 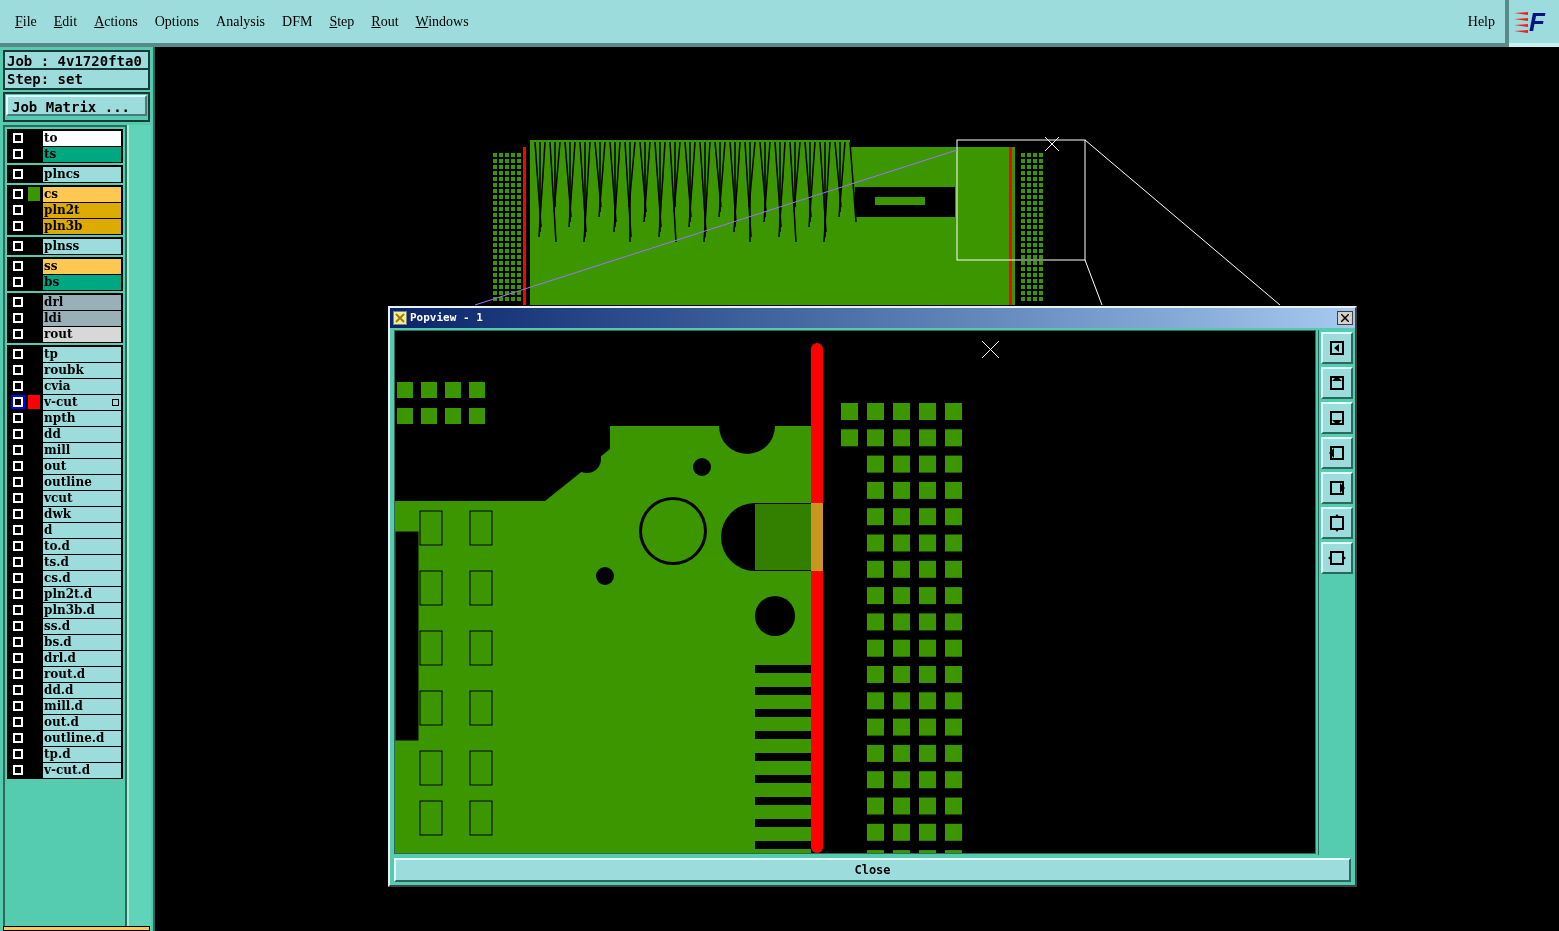 What do you see at coordinates (82, 154) in the screenshot?
I see `layer-name: ts` at bounding box center [82, 154].